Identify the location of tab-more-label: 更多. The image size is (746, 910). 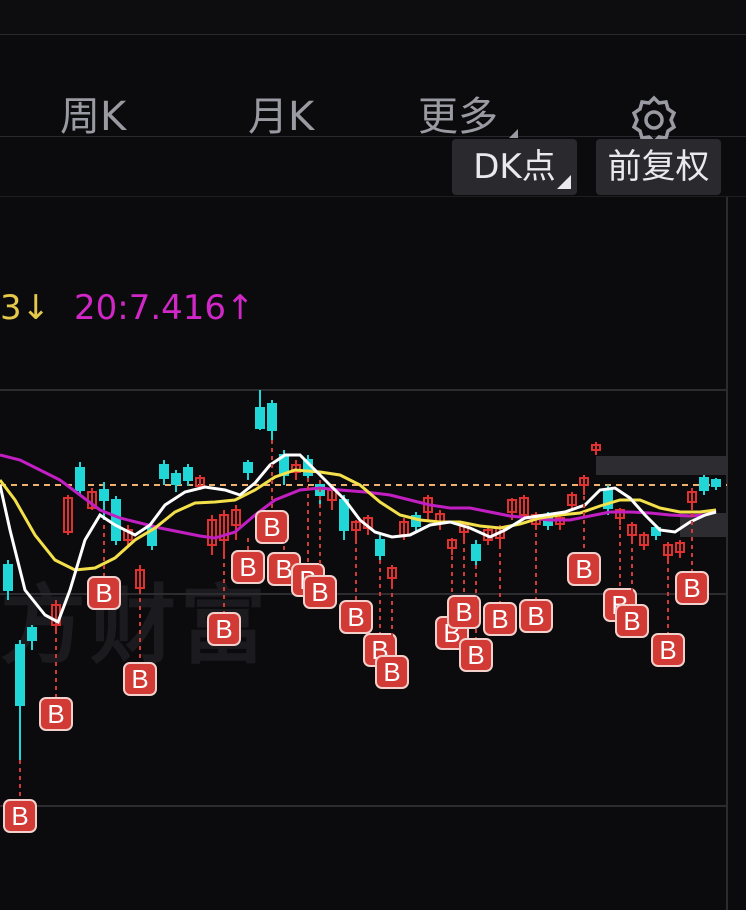
(458, 117).